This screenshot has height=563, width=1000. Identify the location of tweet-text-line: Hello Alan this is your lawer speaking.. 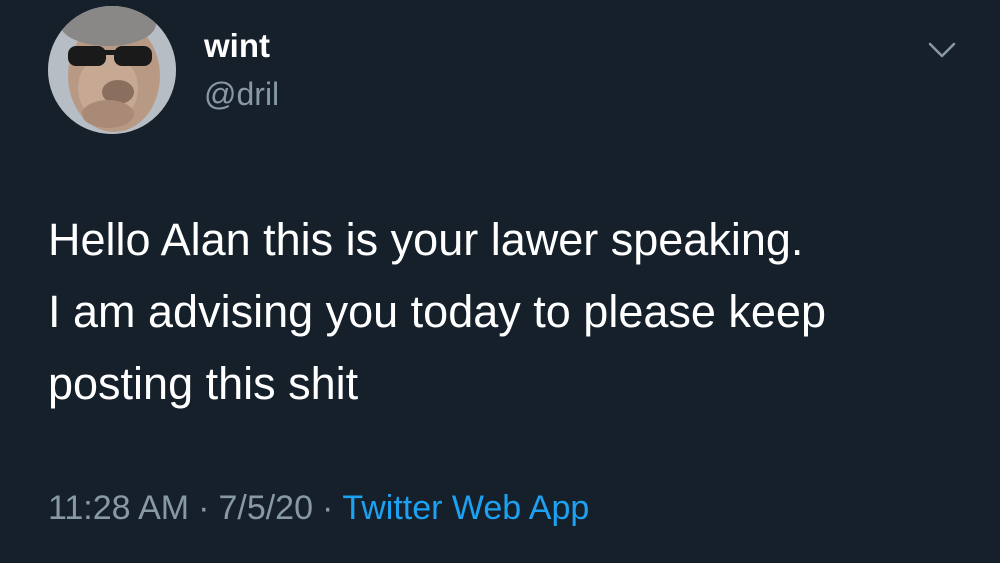
(426, 239).